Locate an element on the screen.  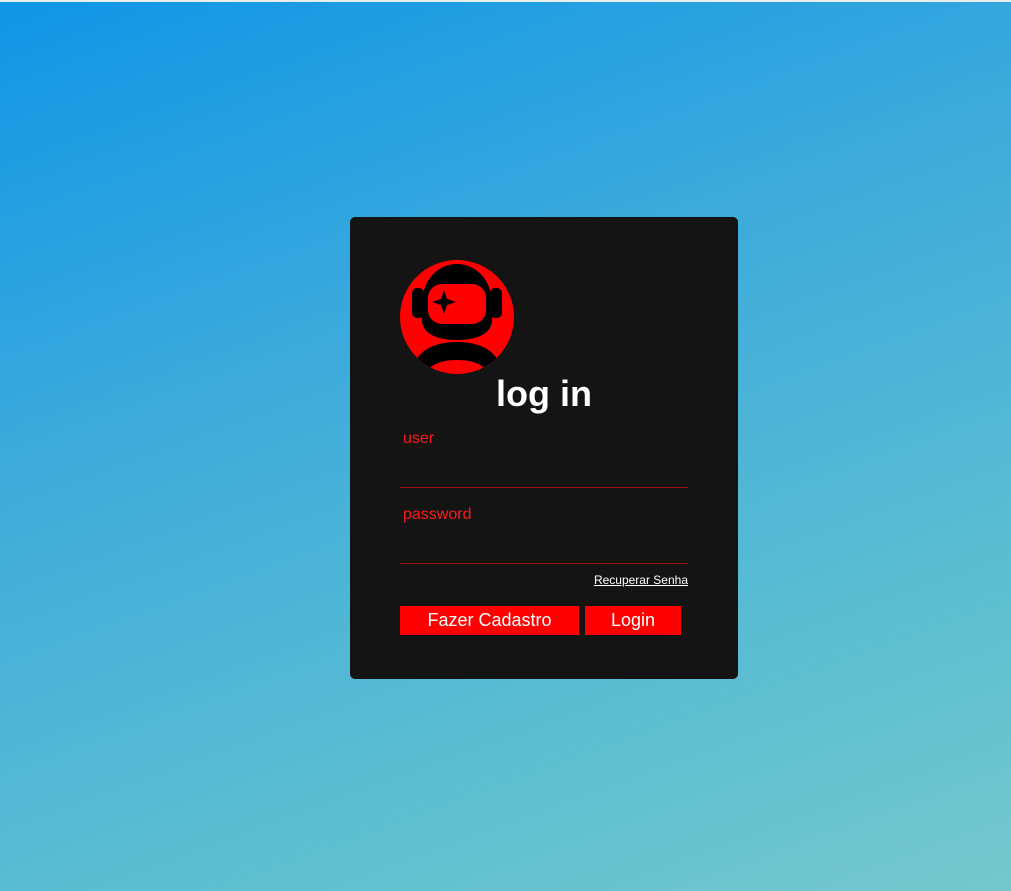
recover-password-link: Recuperar Senha is located at coordinates (641, 580).